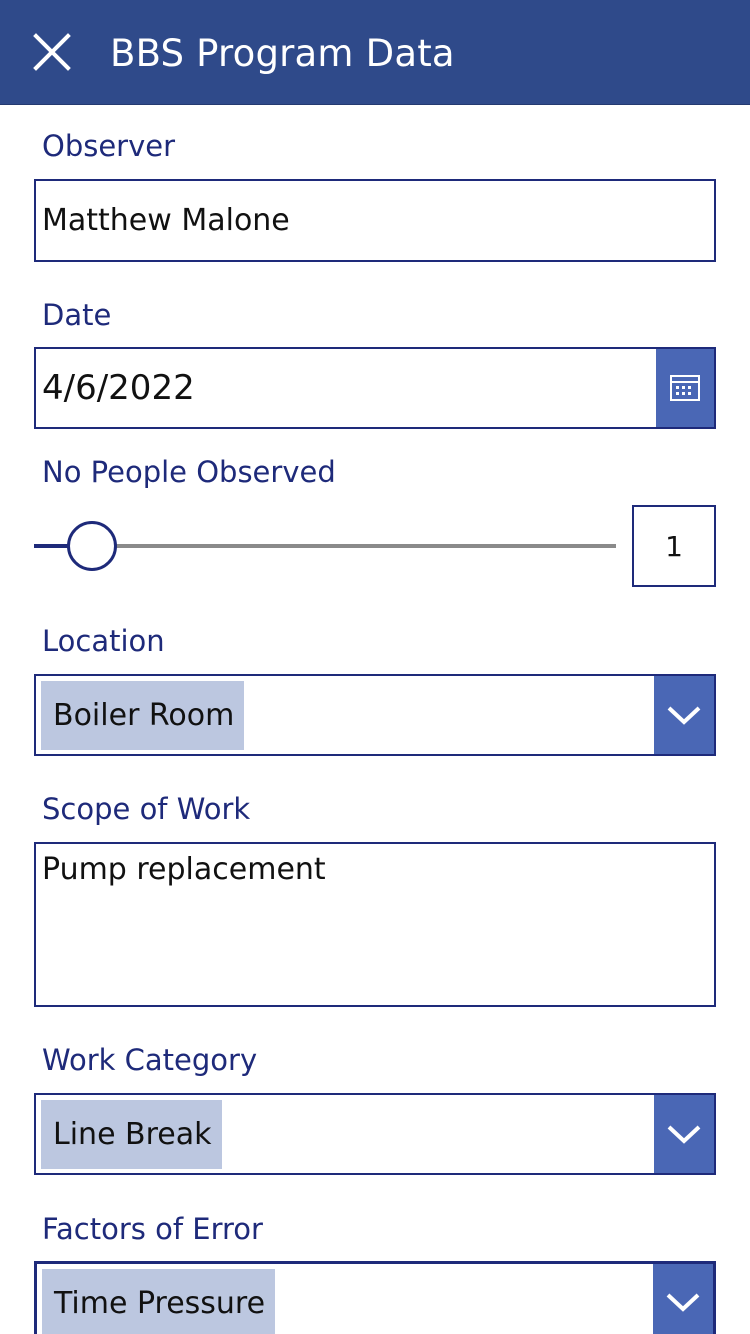 The width and height of the screenshot is (750, 1334). I want to click on scope-label: Scope of Work, so click(146, 809).